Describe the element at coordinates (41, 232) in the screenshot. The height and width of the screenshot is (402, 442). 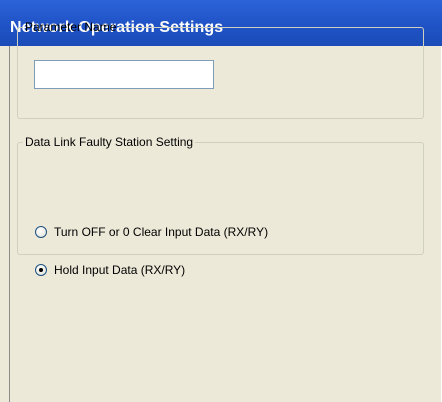
I see `turn-off-clear-radio` at that location.